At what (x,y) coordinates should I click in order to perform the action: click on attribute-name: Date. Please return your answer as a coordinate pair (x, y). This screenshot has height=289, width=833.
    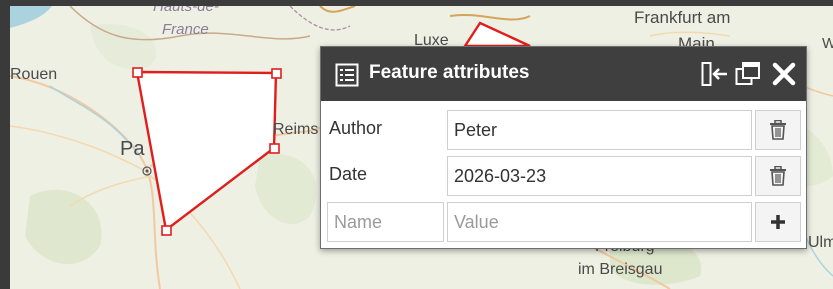
    Looking at the image, I should click on (348, 174).